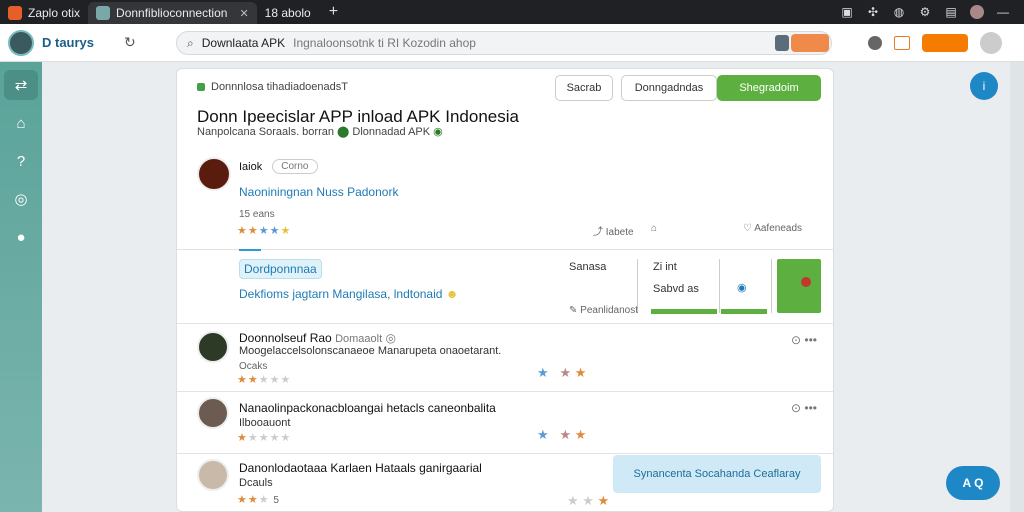 The image size is (1024, 512). What do you see at coordinates (21, 161) in the screenshot?
I see `help-icon: ?` at bounding box center [21, 161].